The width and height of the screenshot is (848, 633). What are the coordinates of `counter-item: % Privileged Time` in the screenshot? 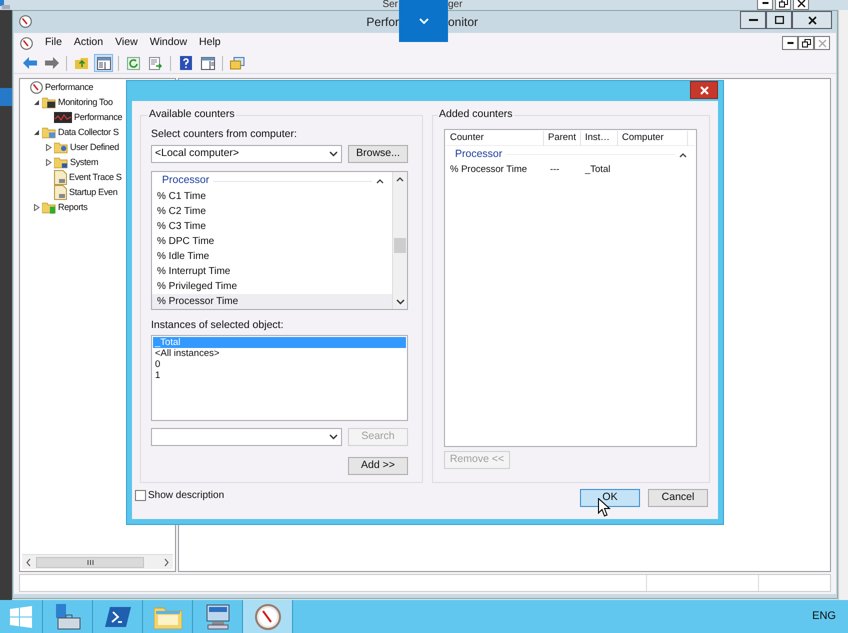 It's located at (272, 286).